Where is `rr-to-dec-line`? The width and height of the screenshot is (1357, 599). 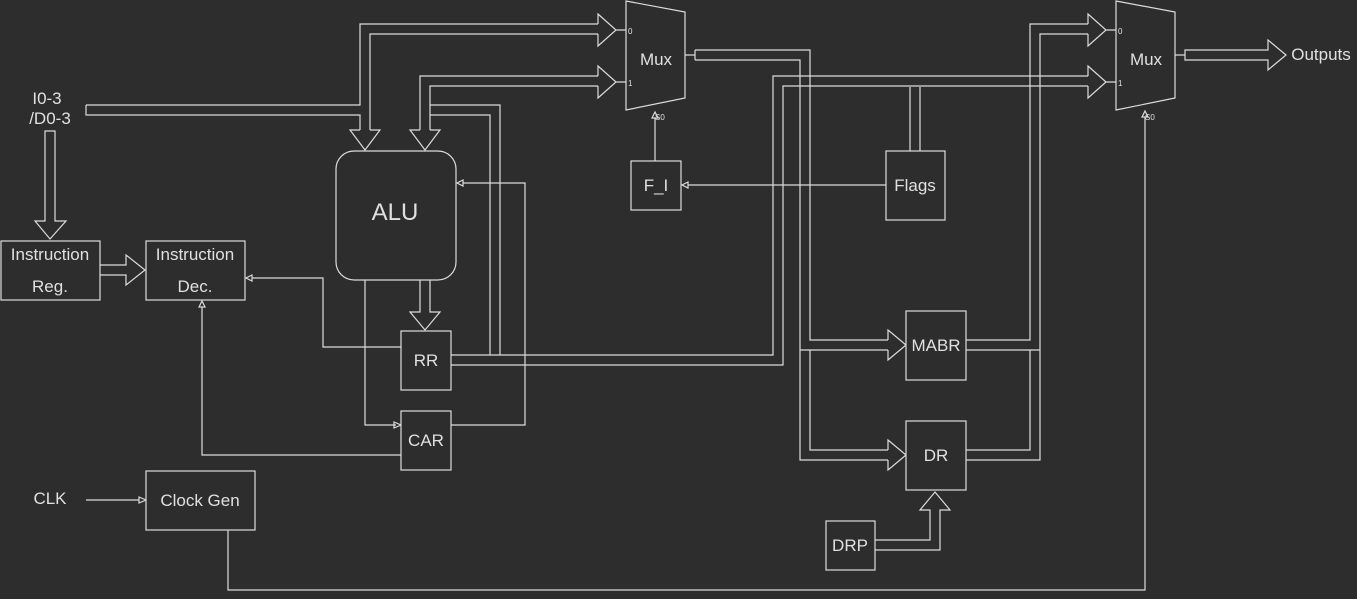 rr-to-dec-line is located at coordinates (322, 311).